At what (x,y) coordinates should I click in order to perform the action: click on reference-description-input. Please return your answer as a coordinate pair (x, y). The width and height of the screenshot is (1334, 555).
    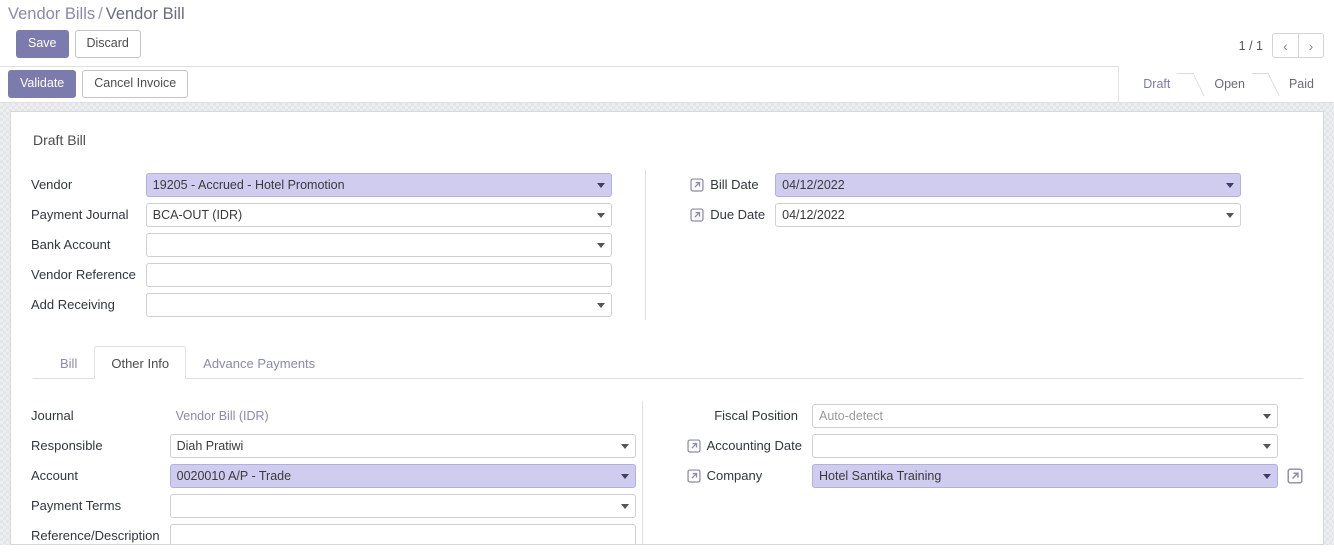
    Looking at the image, I should click on (402, 533).